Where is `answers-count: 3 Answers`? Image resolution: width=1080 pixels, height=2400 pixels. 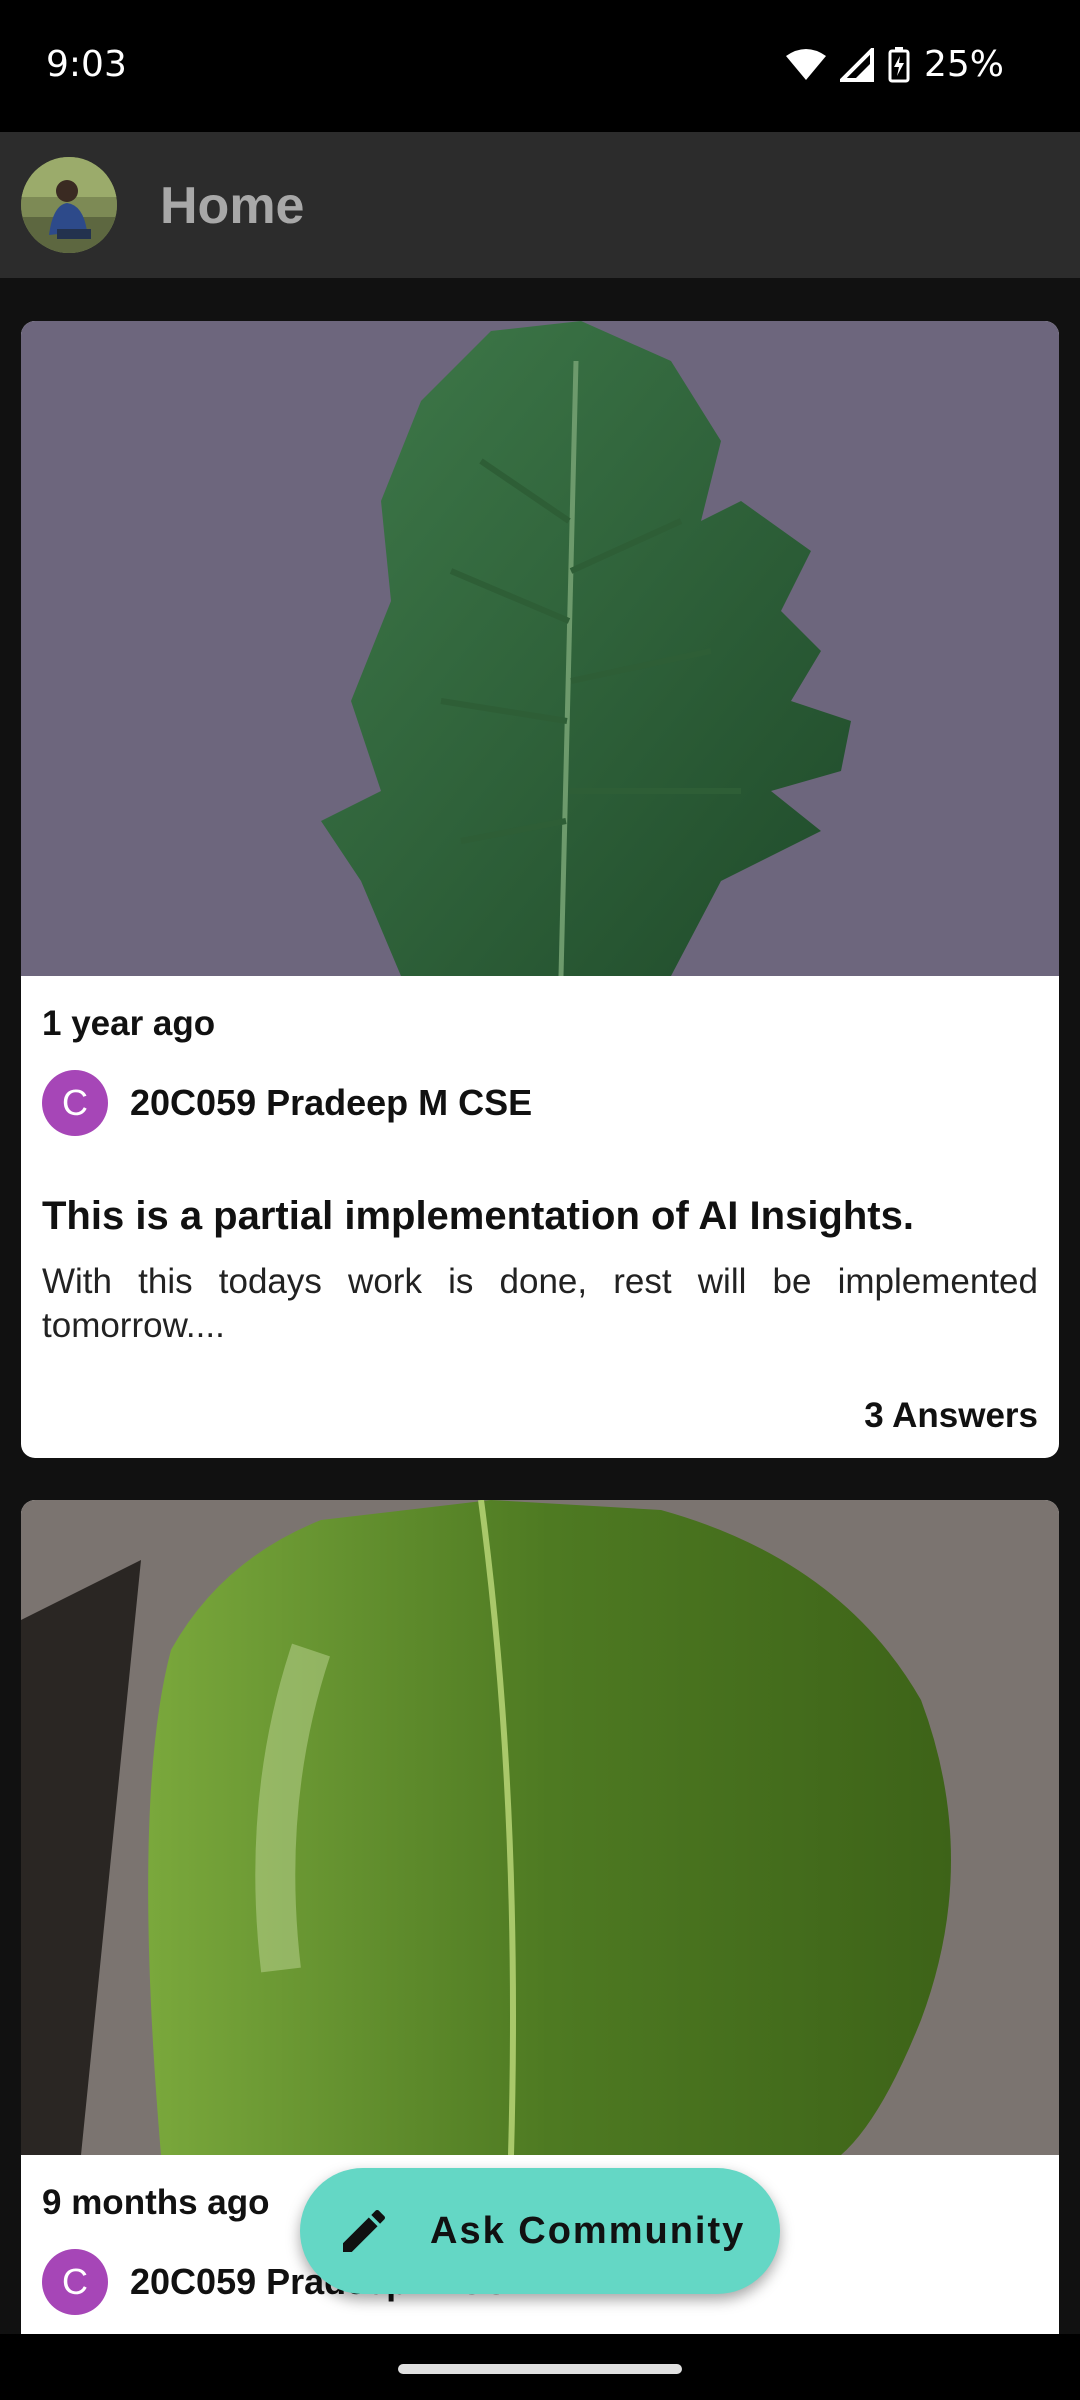
answers-count: 3 Answers is located at coordinates (951, 1416).